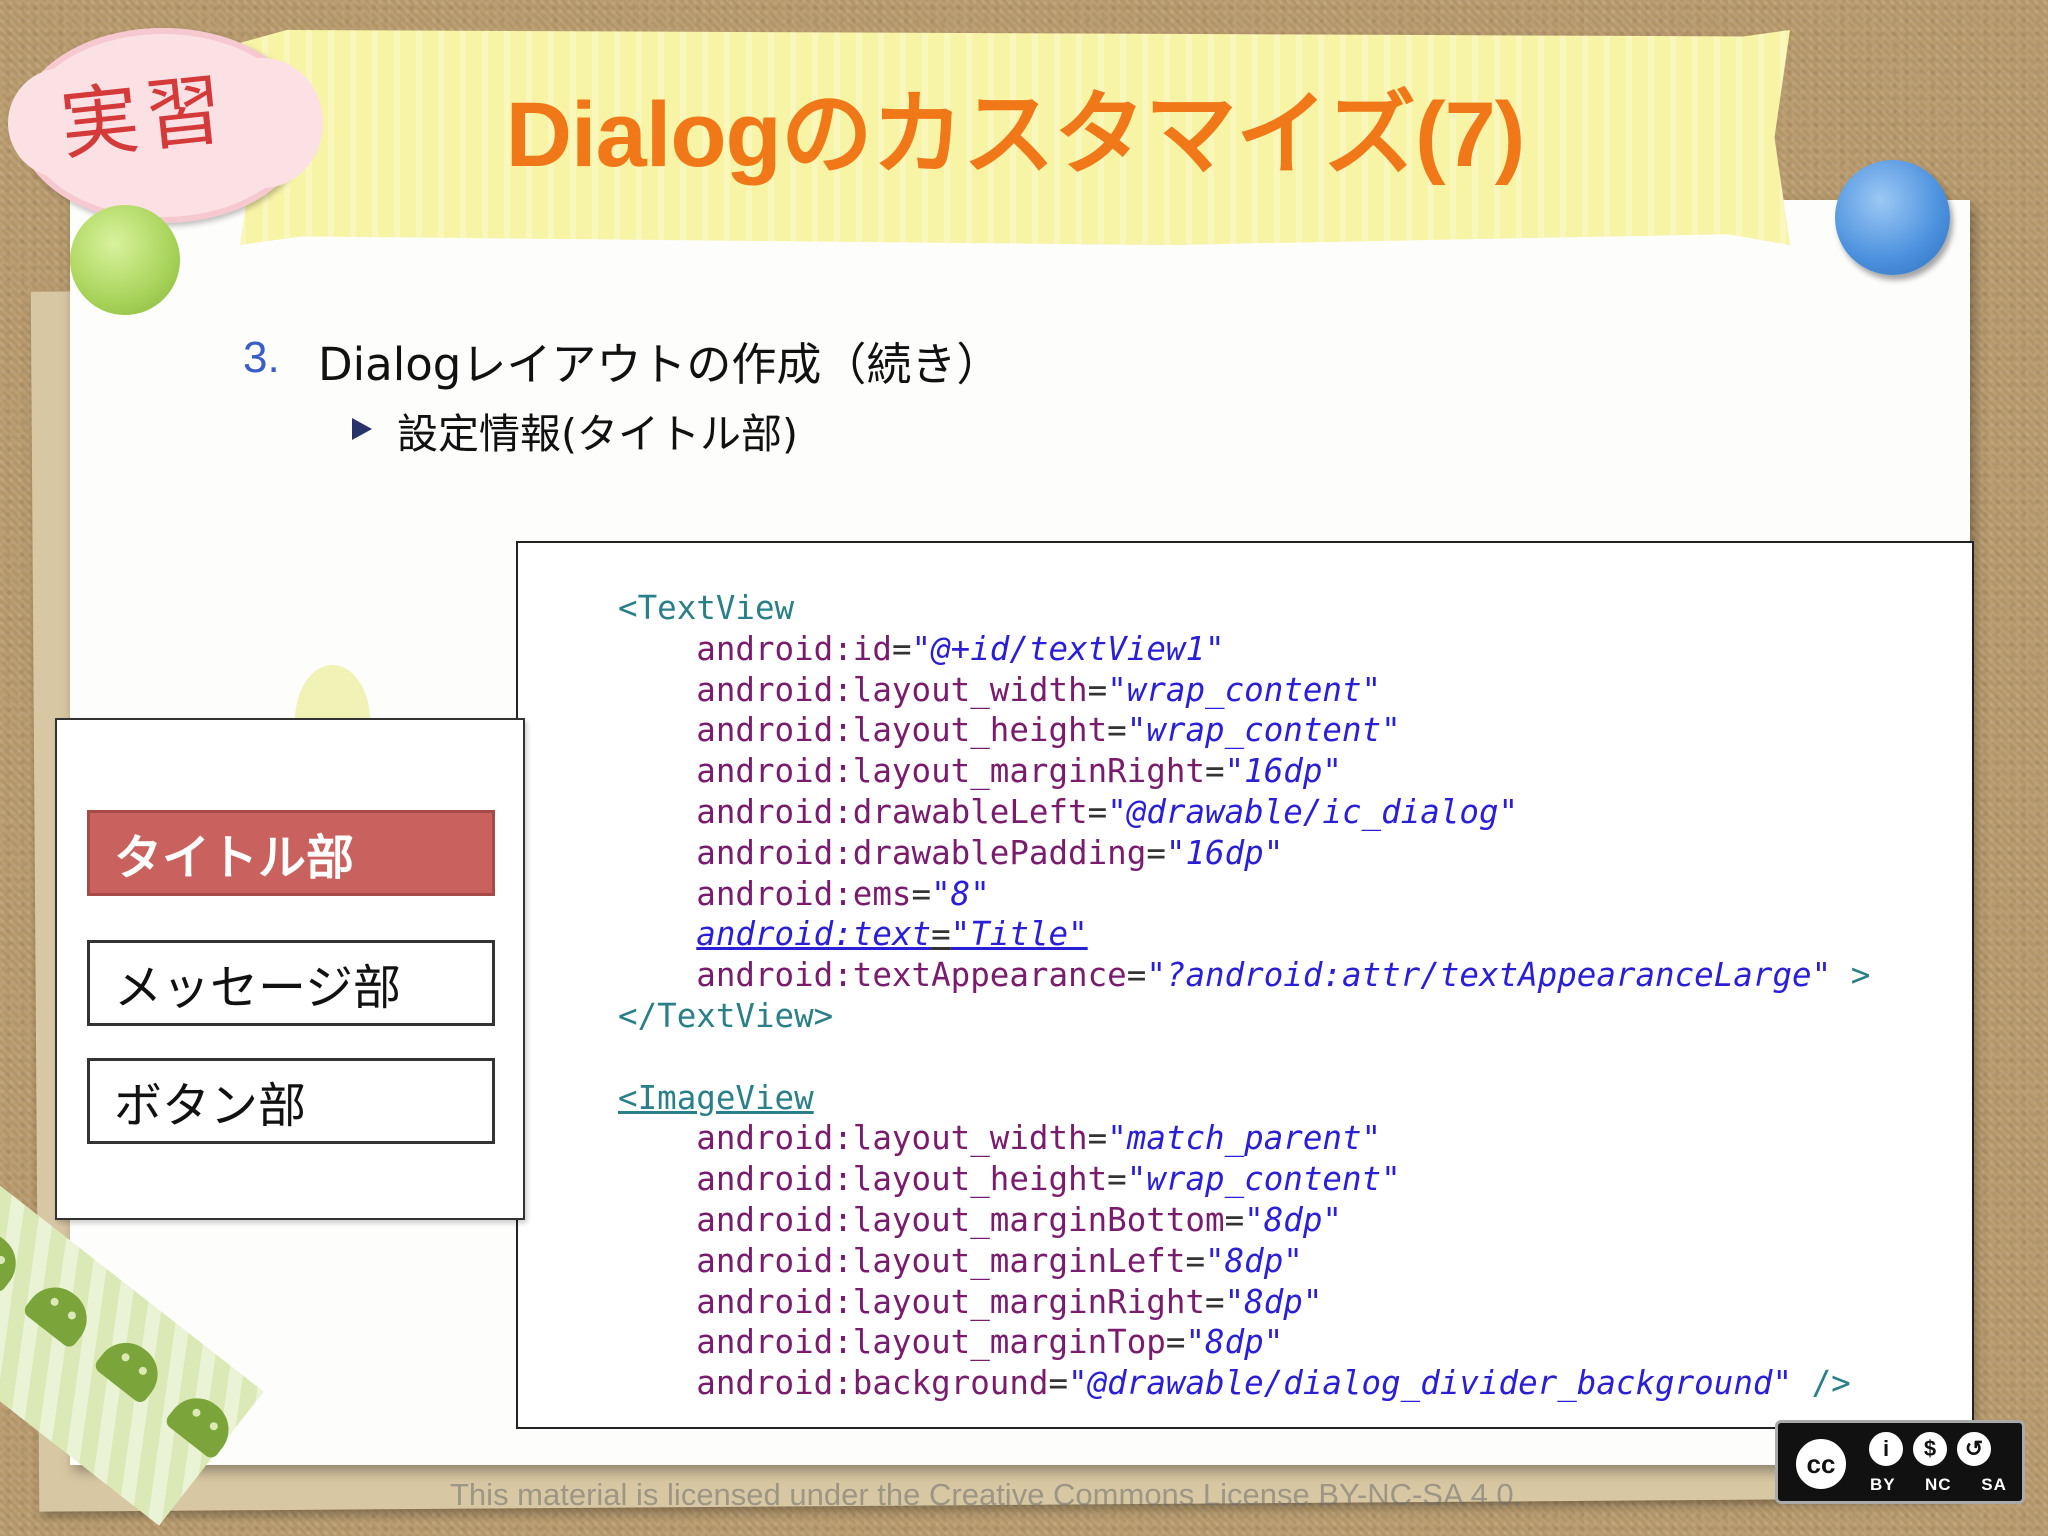  Describe the element at coordinates (1068, 648) in the screenshot. I see `code-token: "@+id/textView1"` at that location.